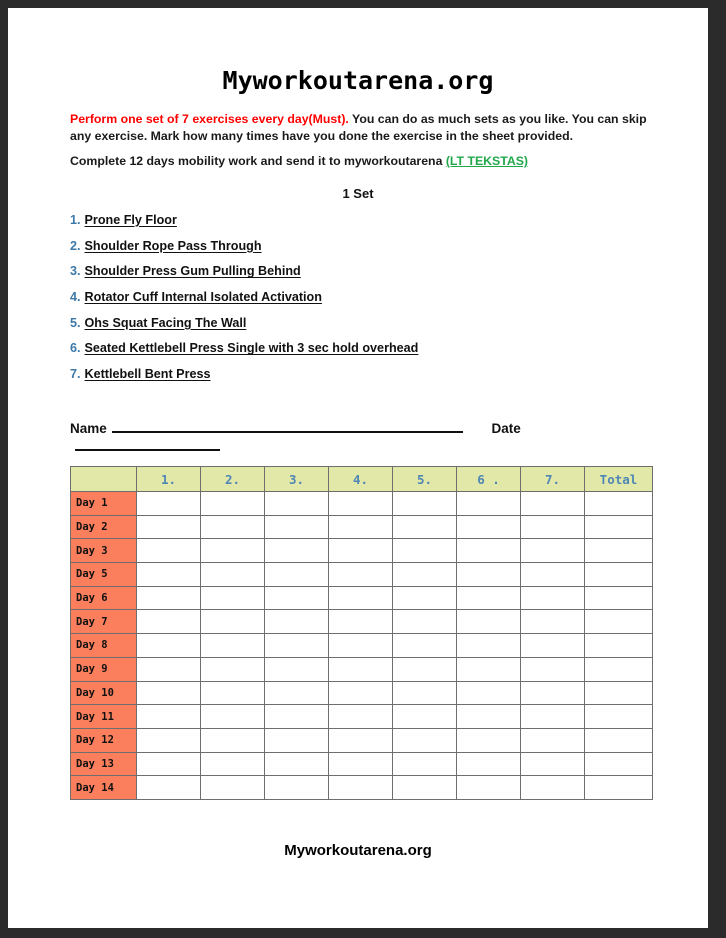 This screenshot has width=726, height=938. Describe the element at coordinates (148, 374) in the screenshot. I see `exercise-name-link: Kettlebell Bent Press` at that location.